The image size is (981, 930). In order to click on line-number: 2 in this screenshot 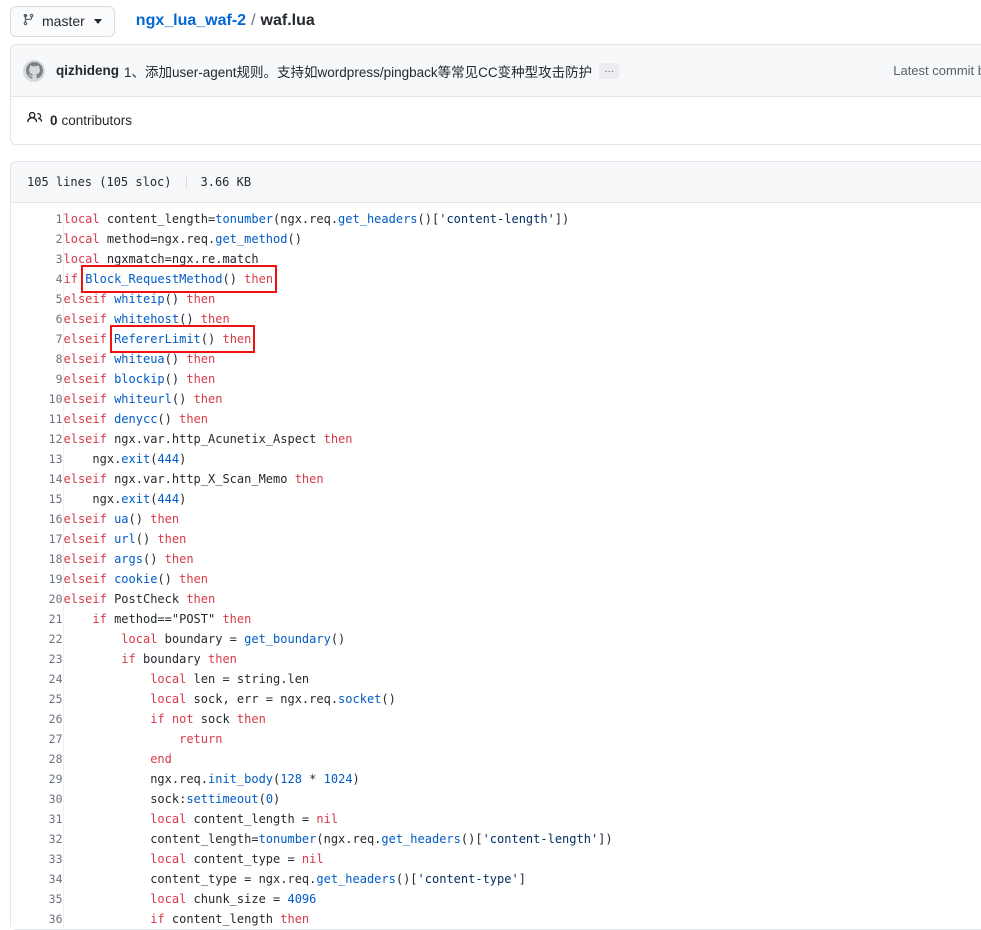, I will do `click(37, 239)`.